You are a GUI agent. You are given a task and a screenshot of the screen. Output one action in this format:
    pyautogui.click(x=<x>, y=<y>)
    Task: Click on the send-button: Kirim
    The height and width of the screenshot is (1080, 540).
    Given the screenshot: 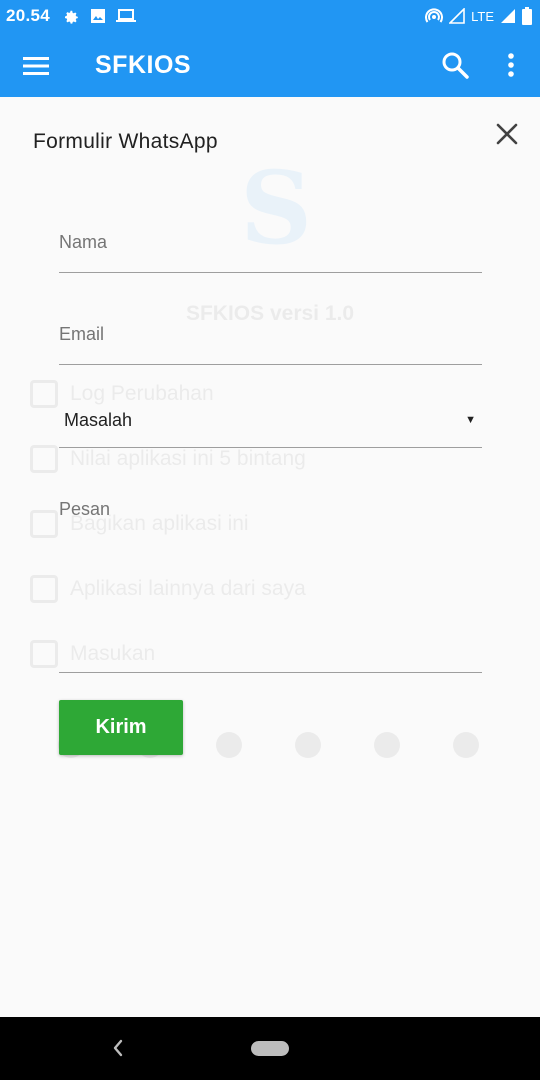 What is the action you would take?
    pyautogui.click(x=121, y=727)
    